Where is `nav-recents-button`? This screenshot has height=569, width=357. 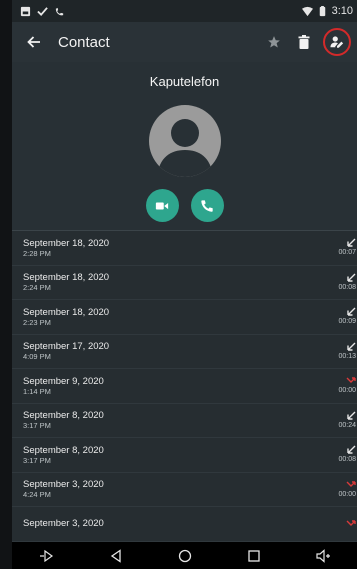 nav-recents-button is located at coordinates (254, 556).